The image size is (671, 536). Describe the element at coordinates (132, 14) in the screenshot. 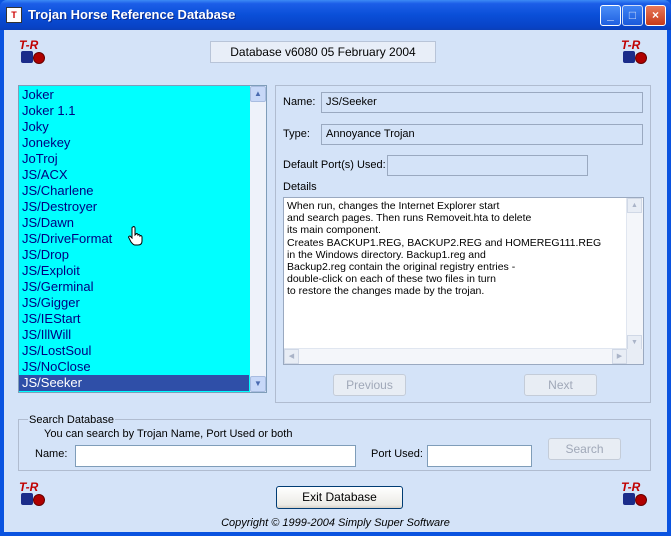

I see `window-title: Trojan Horse Reference Database` at that location.